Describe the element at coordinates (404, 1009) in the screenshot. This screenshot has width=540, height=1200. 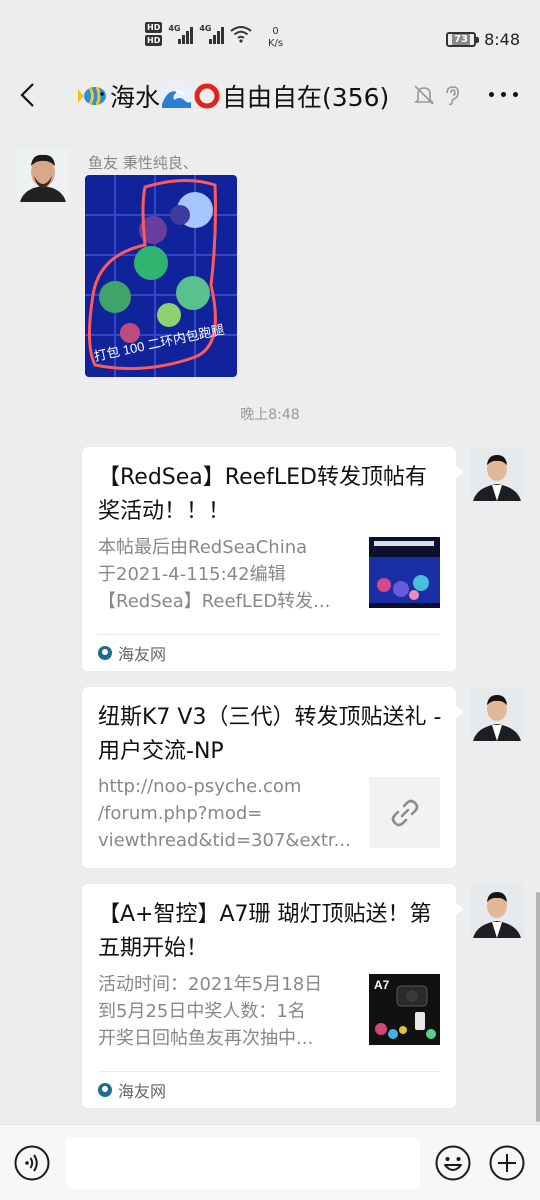
I see `a7-product-thumbnail: A7` at that location.